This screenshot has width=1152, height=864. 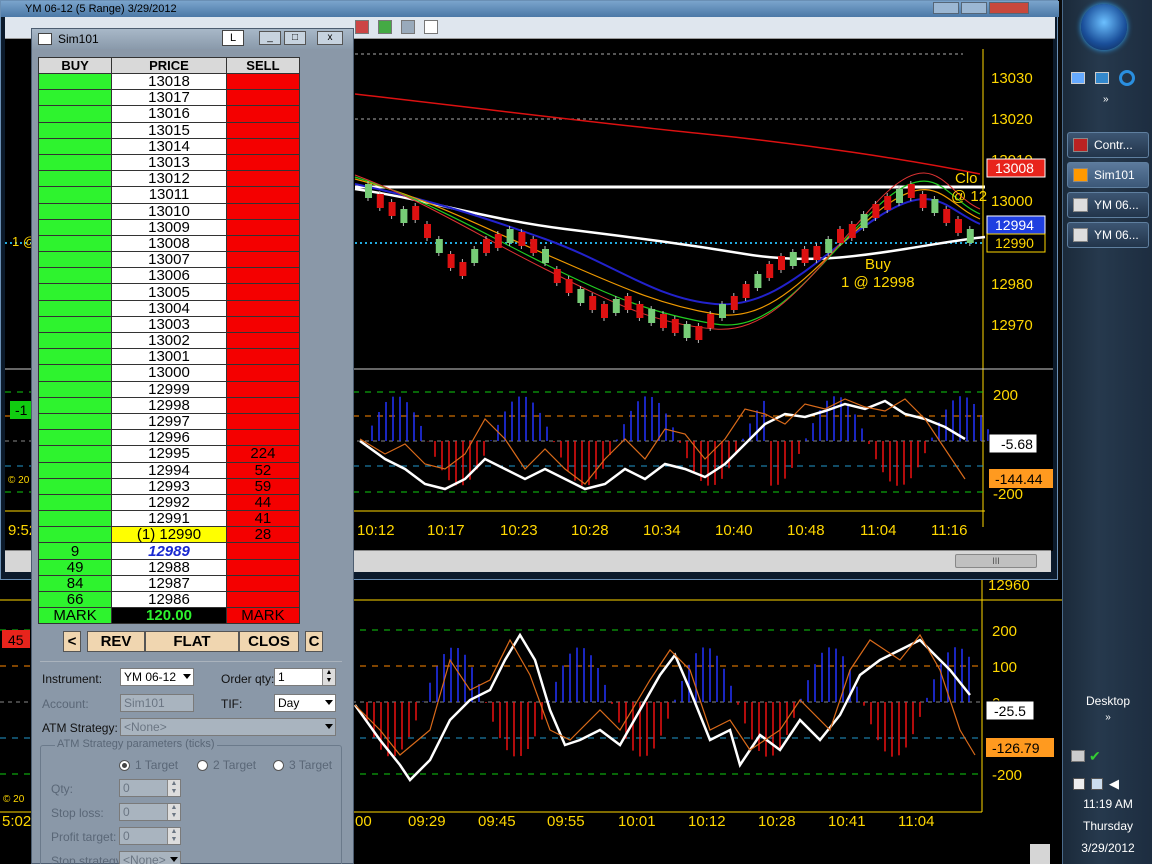 I want to click on target1-radio, so click(x=124, y=765).